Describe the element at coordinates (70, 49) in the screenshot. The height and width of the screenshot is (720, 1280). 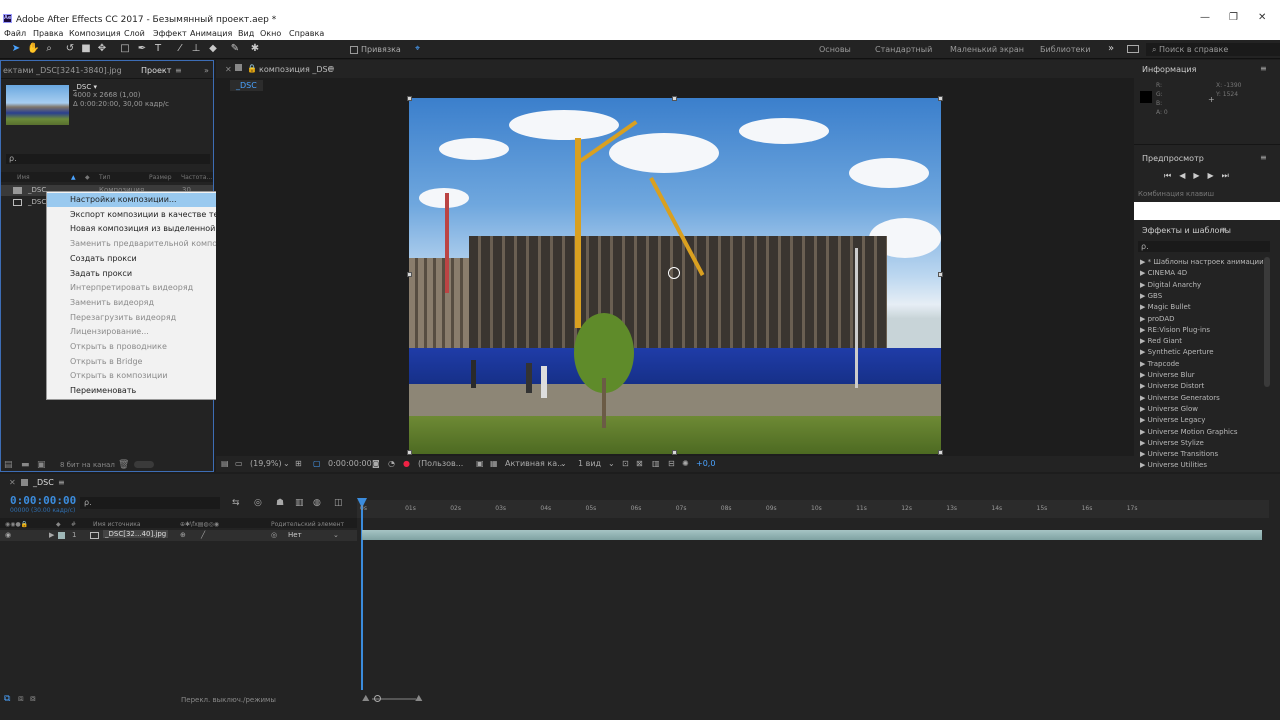
I see `rotate-tool-icon: ↺` at that location.